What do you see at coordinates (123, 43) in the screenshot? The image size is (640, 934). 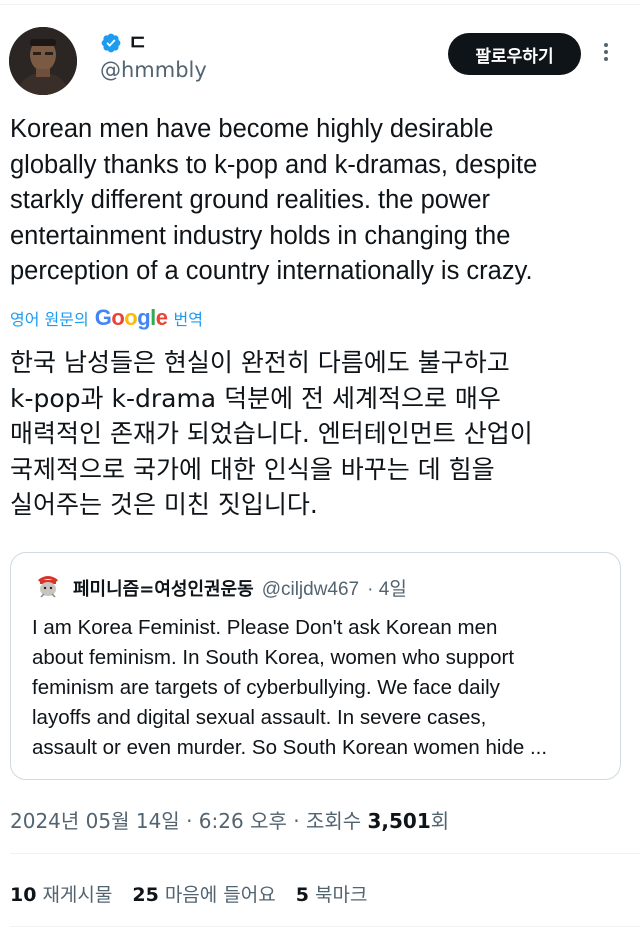 I see `author-name-row: ㄷ` at bounding box center [123, 43].